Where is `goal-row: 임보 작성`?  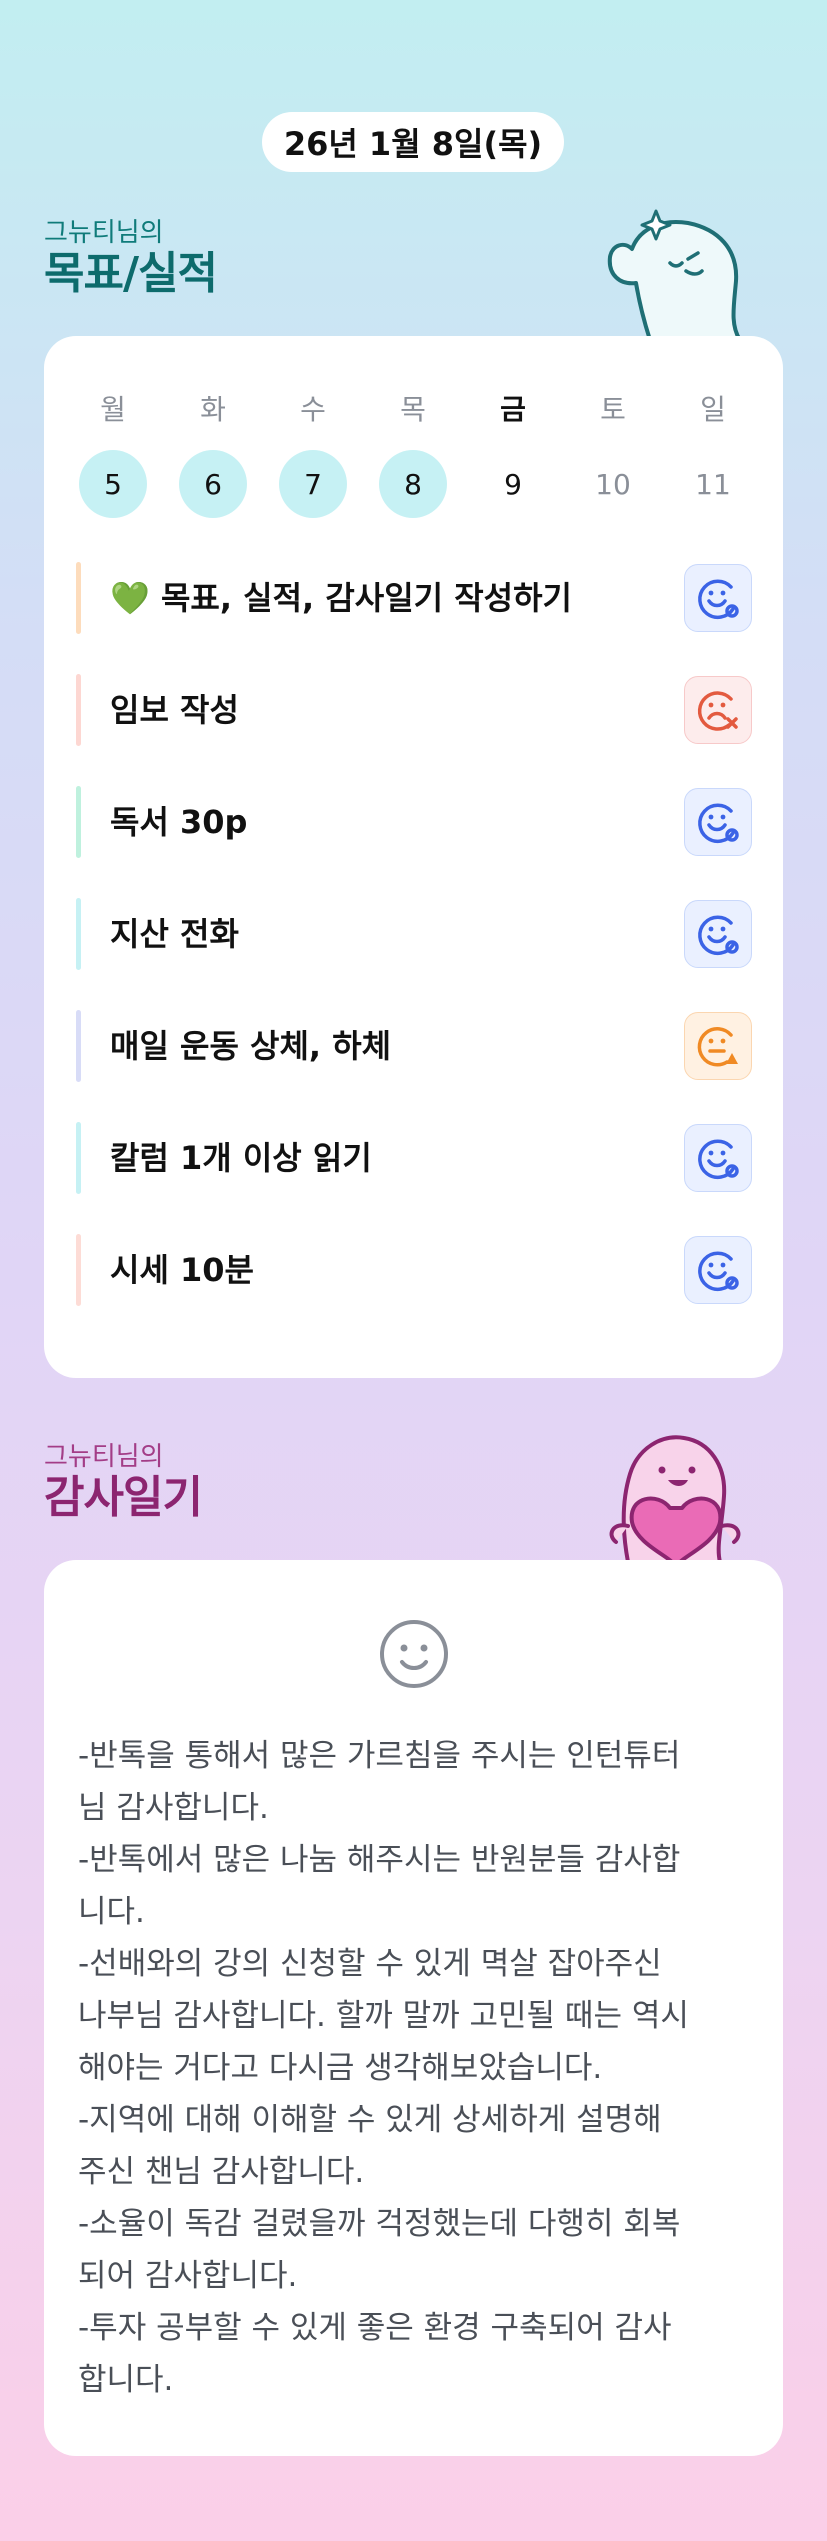 goal-row: 임보 작성 is located at coordinates (414, 710).